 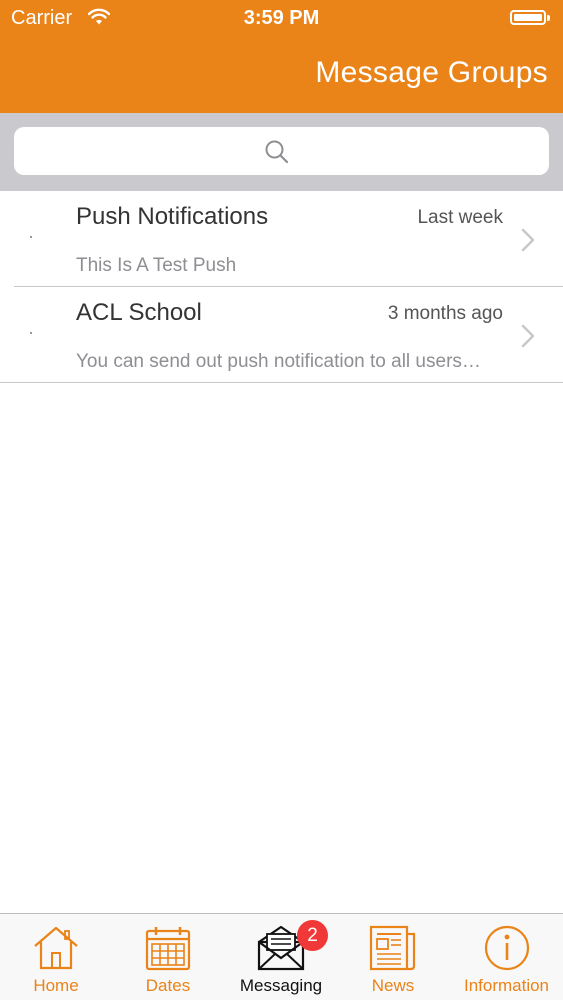 I want to click on calendar-icon, so click(x=168, y=948).